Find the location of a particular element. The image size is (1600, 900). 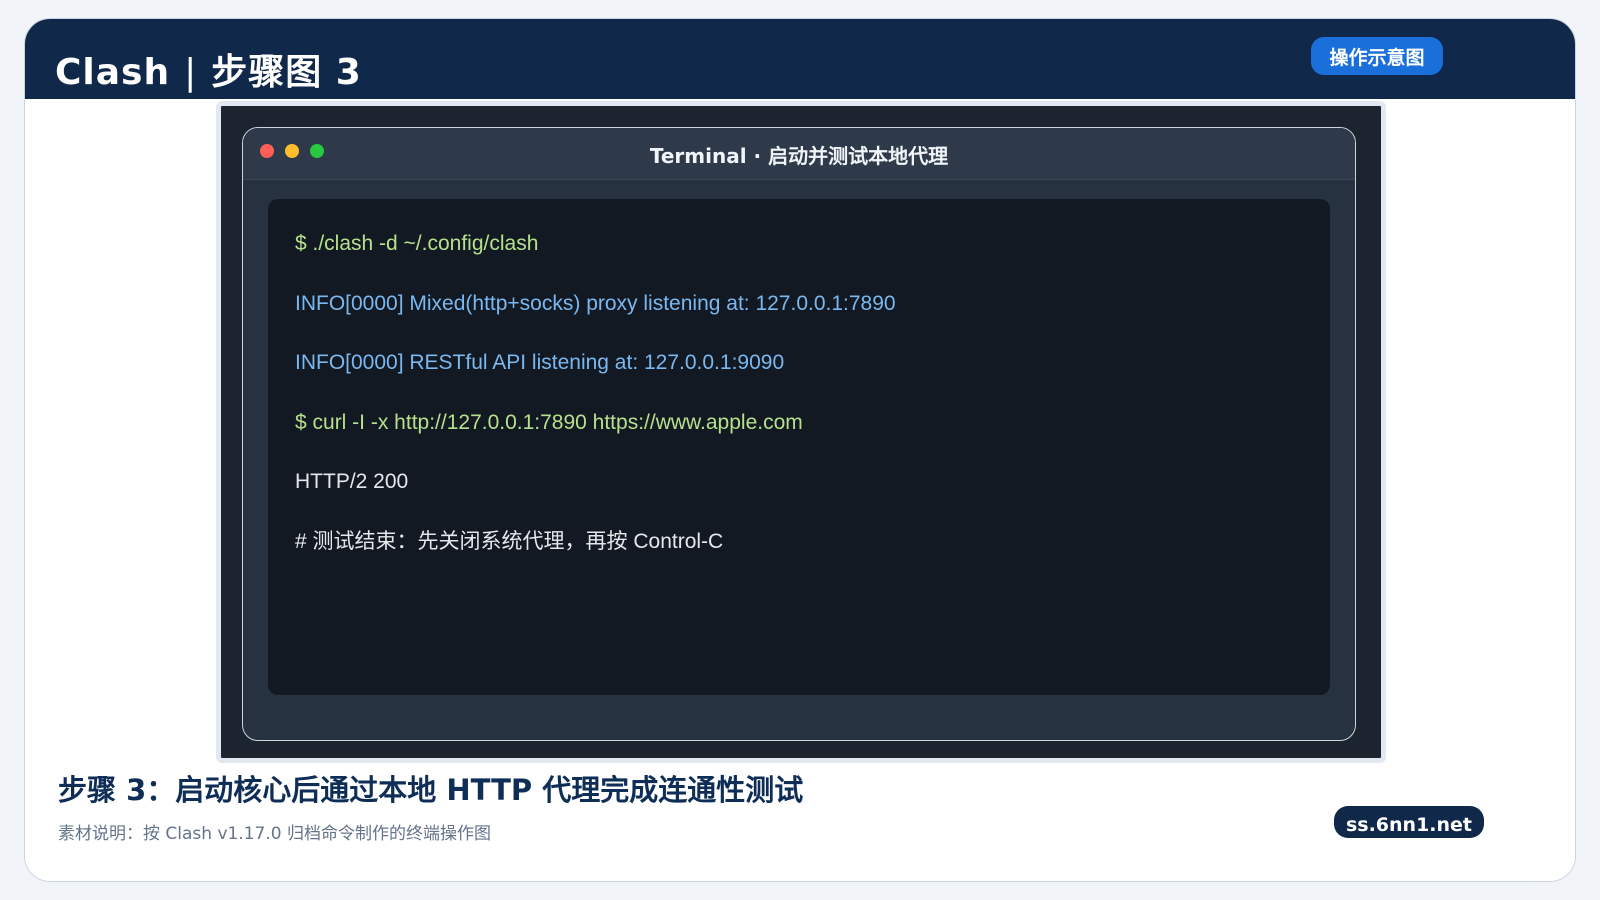

step-title: 步骤图 3 is located at coordinates (286, 72).